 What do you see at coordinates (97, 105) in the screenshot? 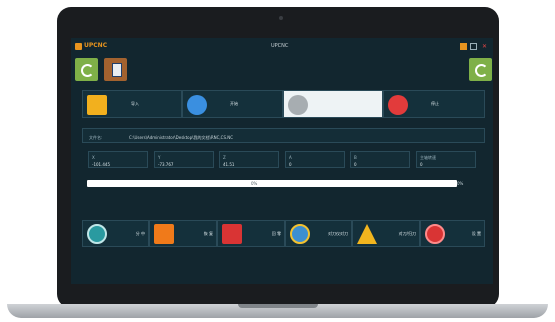
I see `folder-icon` at bounding box center [97, 105].